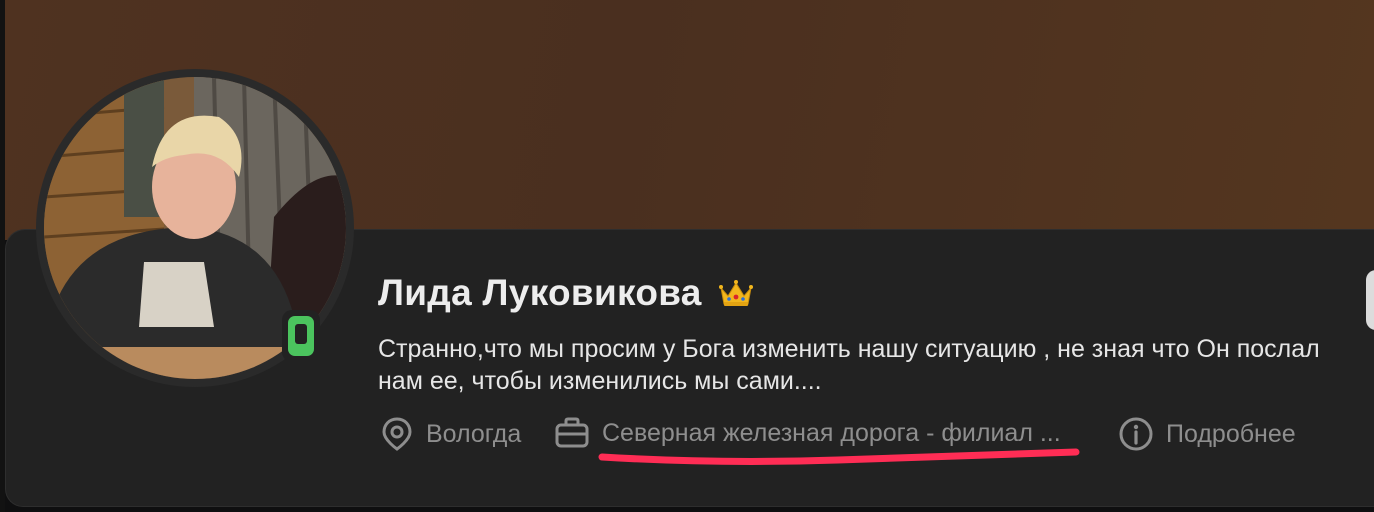 This screenshot has width=1374, height=512. Describe the element at coordinates (839, 456) in the screenshot. I see `red-annotation-underline` at that location.